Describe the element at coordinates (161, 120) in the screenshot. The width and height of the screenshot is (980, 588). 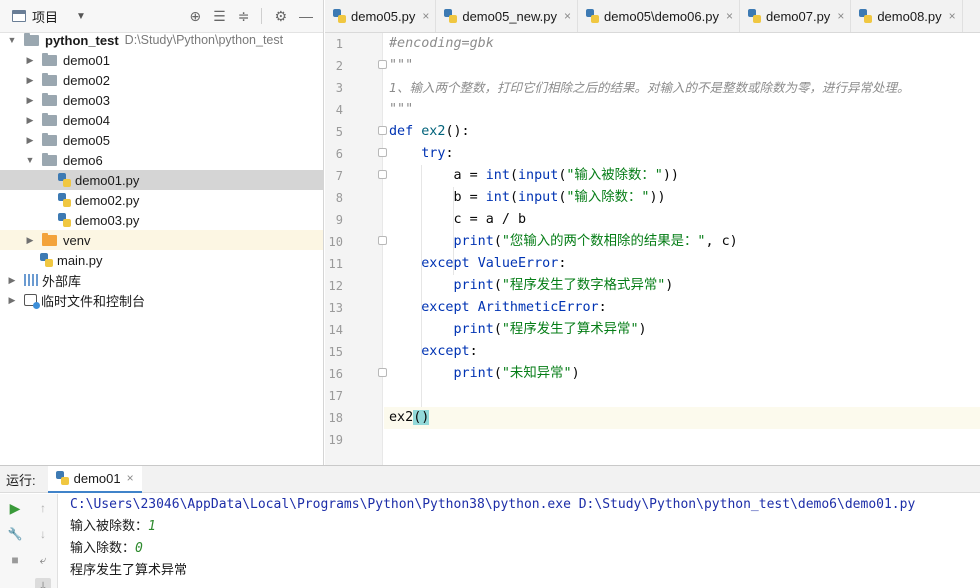
I see `tree-item-demo04: ▶ demo04` at that location.